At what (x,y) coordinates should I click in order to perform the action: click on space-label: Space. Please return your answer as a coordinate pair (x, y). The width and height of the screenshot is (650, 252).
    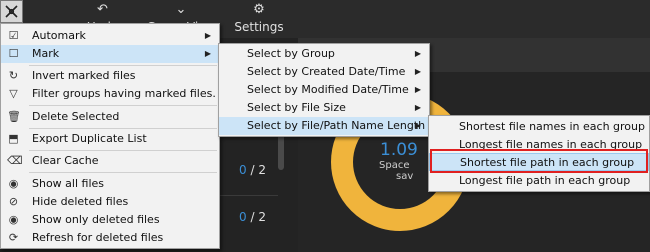
    Looking at the image, I should click on (394, 165).